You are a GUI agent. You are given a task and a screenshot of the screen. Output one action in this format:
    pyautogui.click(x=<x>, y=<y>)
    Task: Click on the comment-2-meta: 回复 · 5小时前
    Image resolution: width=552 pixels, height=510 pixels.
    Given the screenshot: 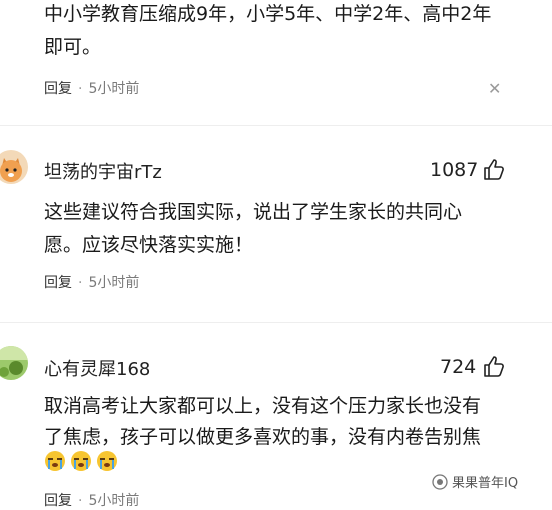 What is the action you would take?
    pyautogui.click(x=91, y=282)
    